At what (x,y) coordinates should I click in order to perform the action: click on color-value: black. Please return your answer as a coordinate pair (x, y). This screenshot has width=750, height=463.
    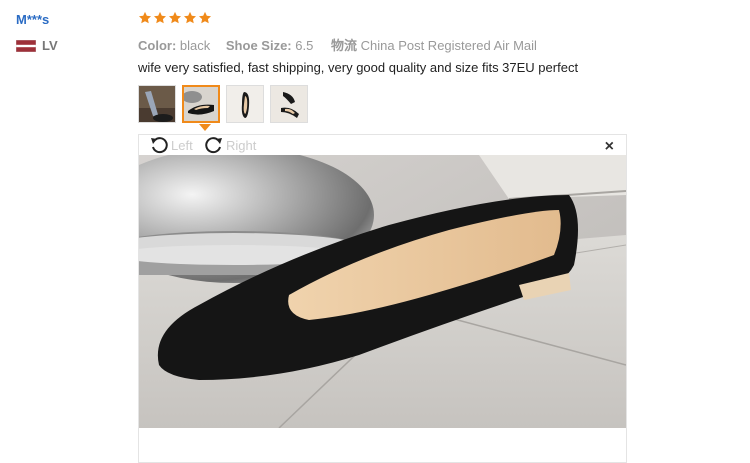
    Looking at the image, I should click on (195, 45).